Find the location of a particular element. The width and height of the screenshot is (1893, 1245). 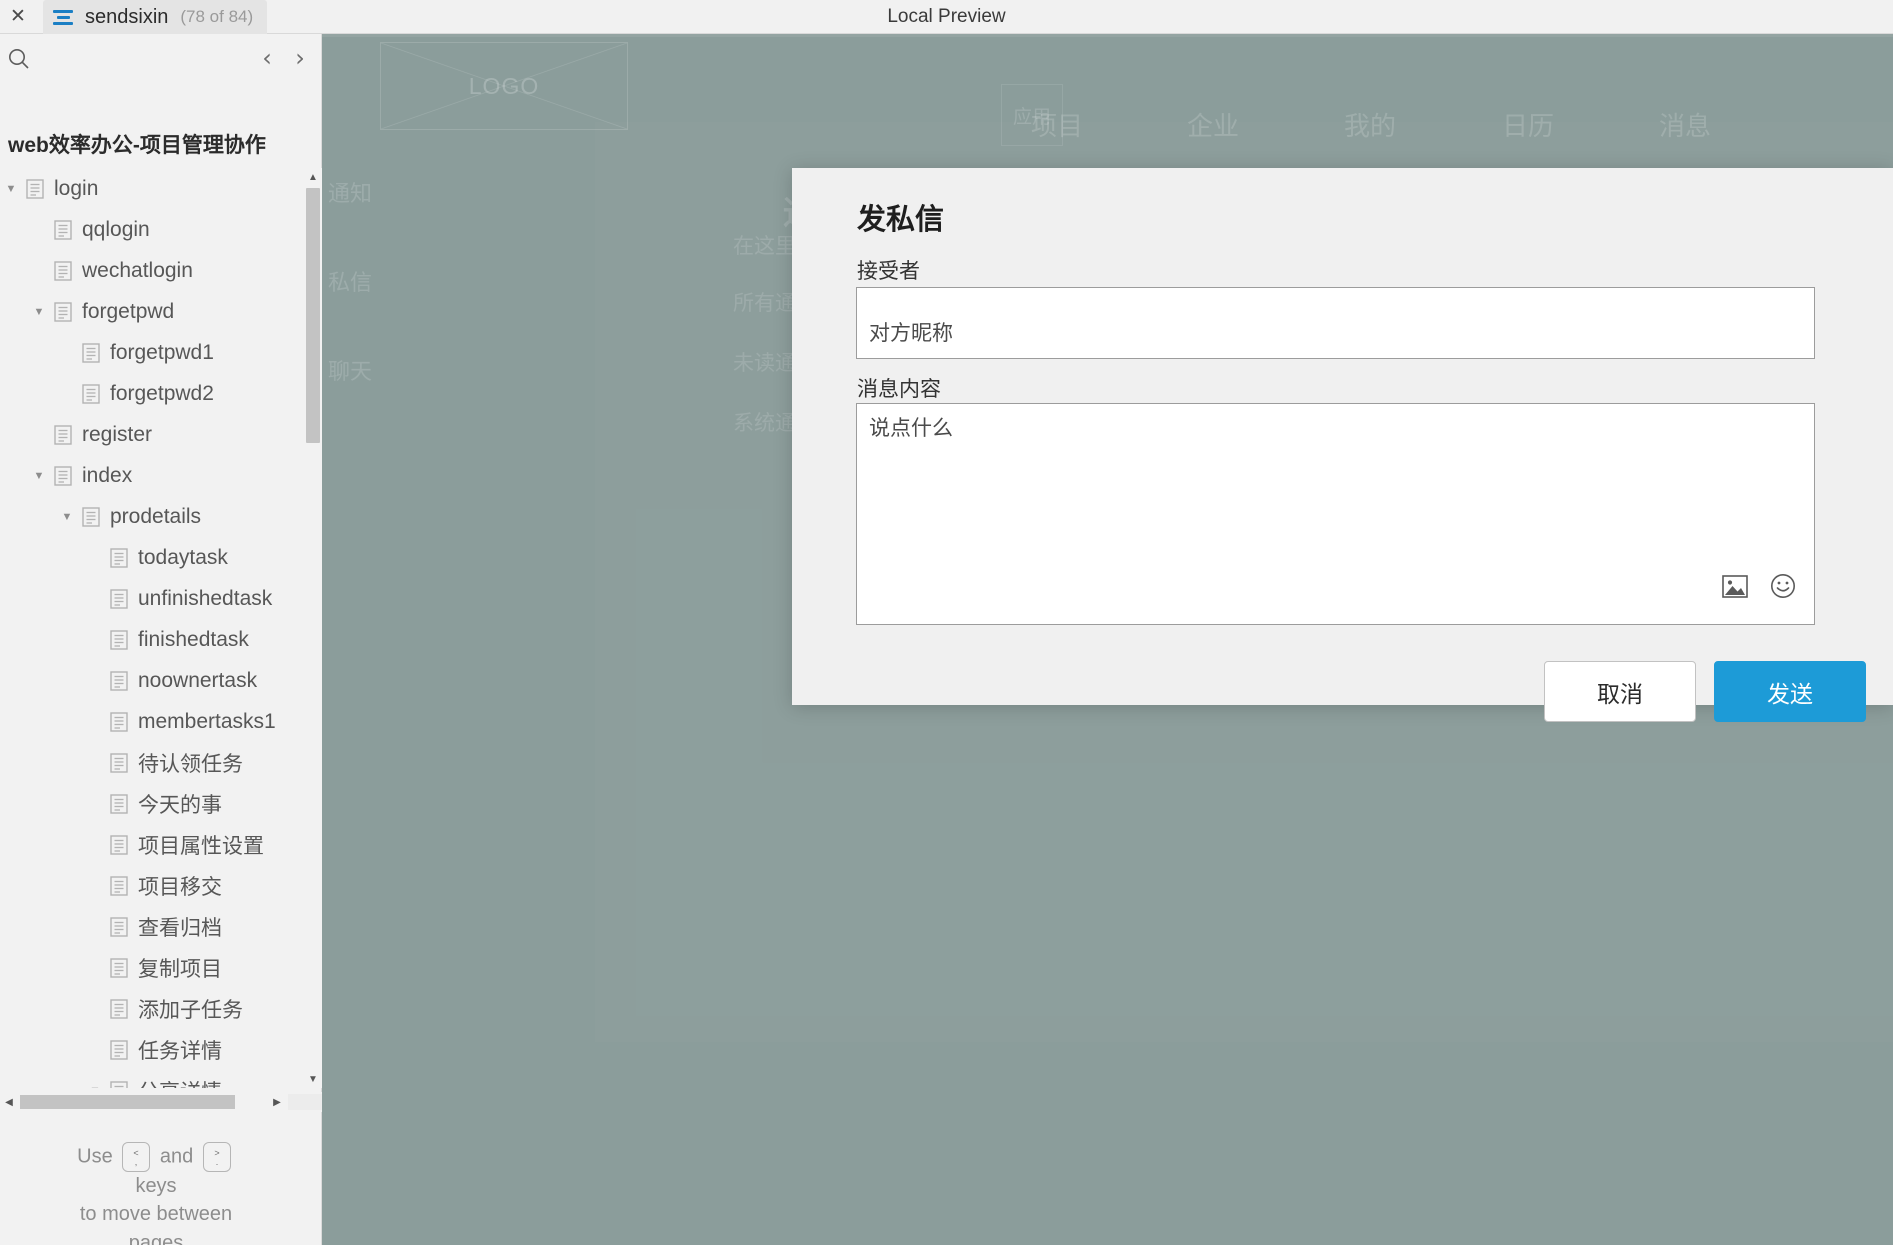

tree-item-label: membertasks1 is located at coordinates (207, 721).